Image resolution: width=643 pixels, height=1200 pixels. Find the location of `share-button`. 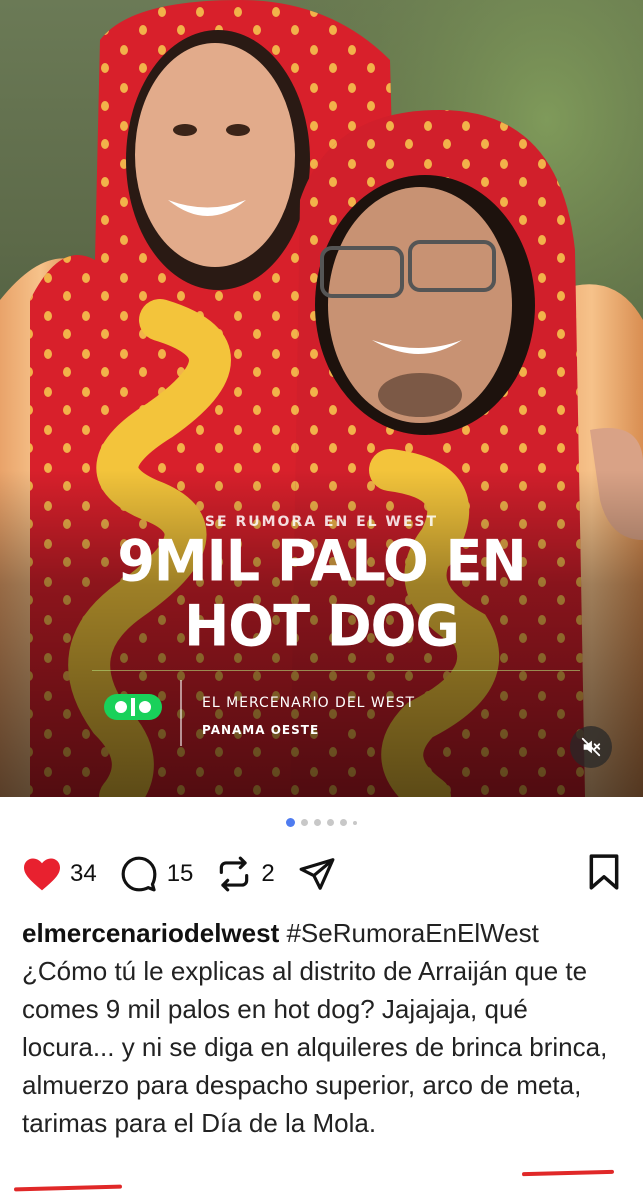

share-button is located at coordinates (317, 874).